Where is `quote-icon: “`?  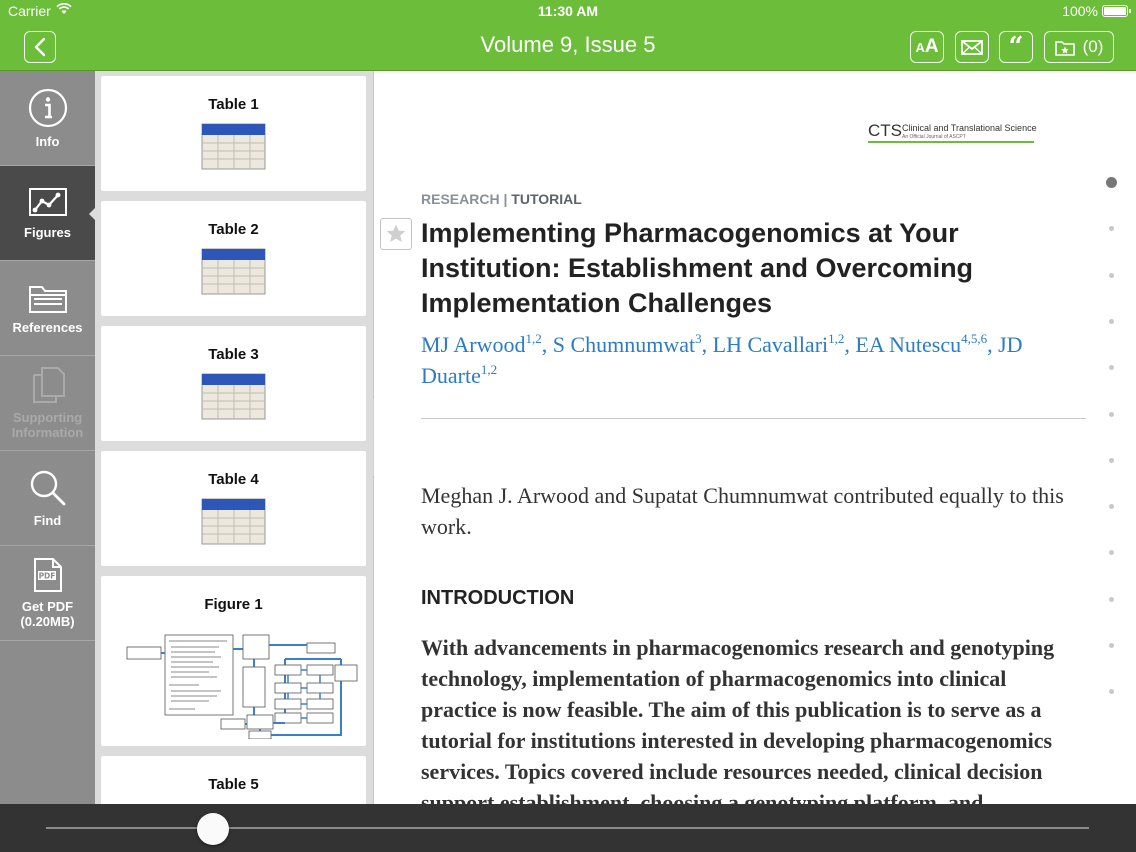
quote-icon: “ is located at coordinates (1016, 47).